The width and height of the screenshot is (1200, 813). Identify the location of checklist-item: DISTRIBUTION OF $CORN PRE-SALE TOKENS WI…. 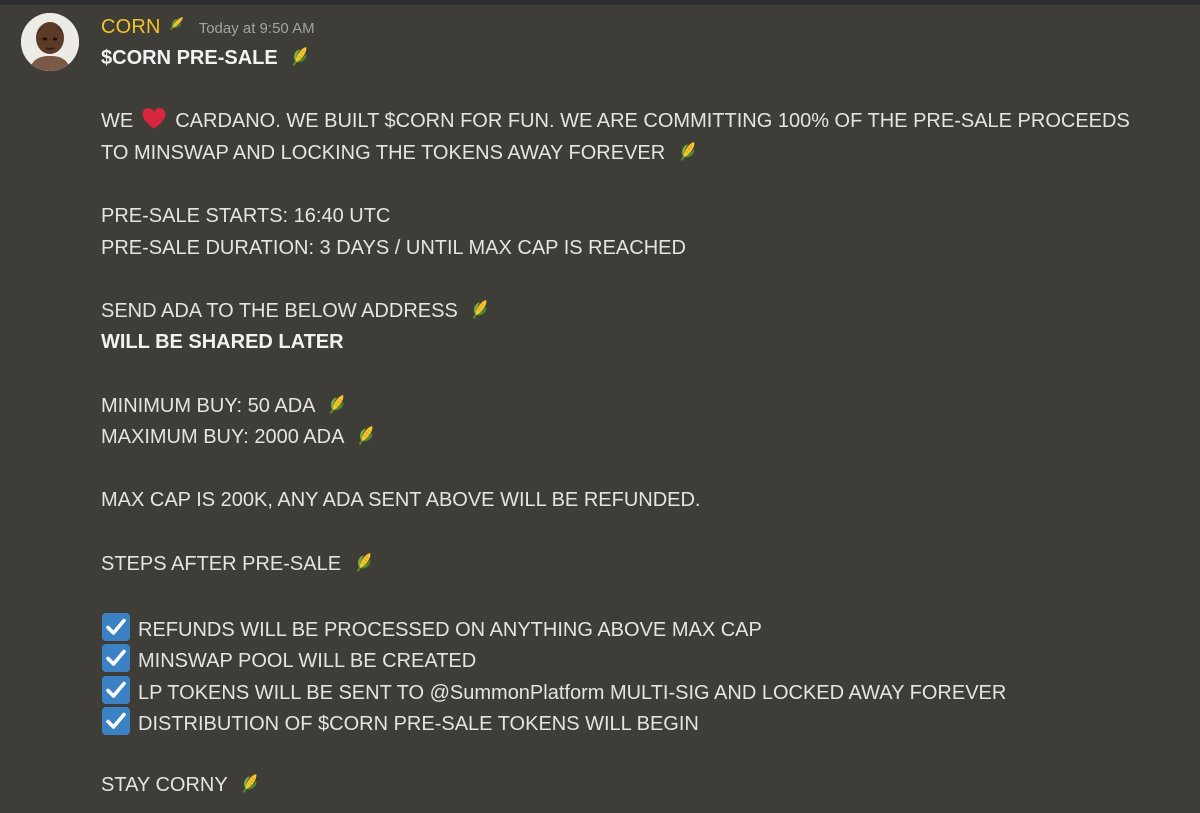
(646, 722).